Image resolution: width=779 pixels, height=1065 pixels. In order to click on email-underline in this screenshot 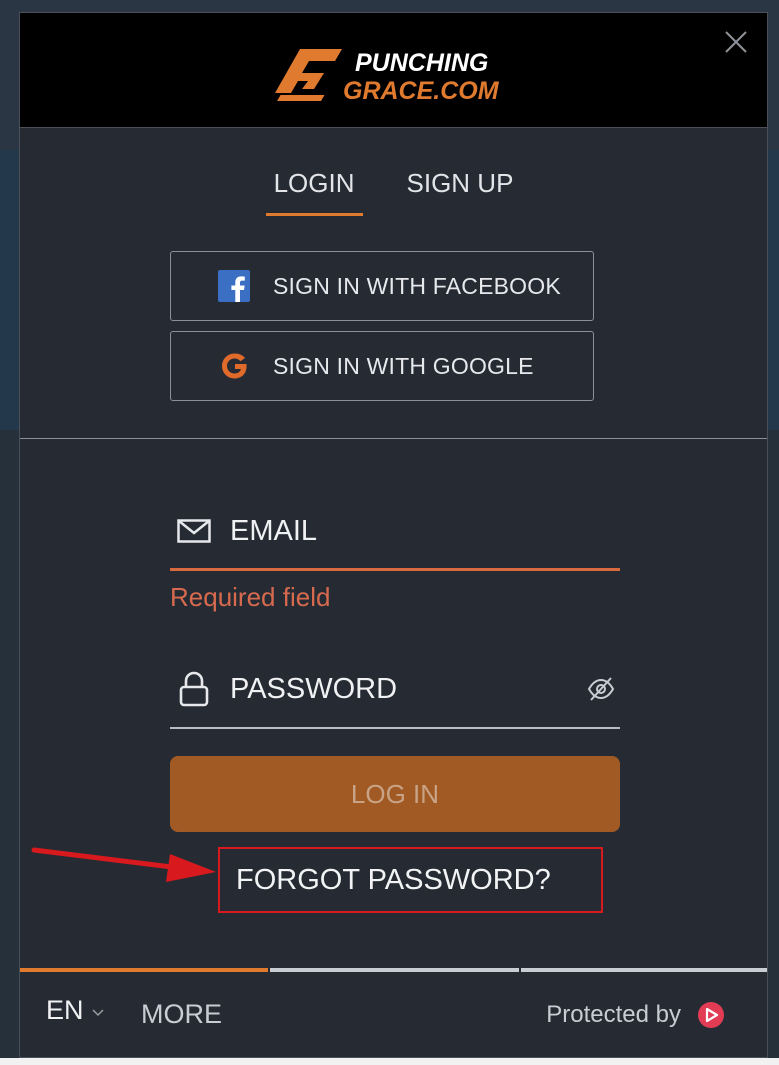, I will do `click(395, 569)`.